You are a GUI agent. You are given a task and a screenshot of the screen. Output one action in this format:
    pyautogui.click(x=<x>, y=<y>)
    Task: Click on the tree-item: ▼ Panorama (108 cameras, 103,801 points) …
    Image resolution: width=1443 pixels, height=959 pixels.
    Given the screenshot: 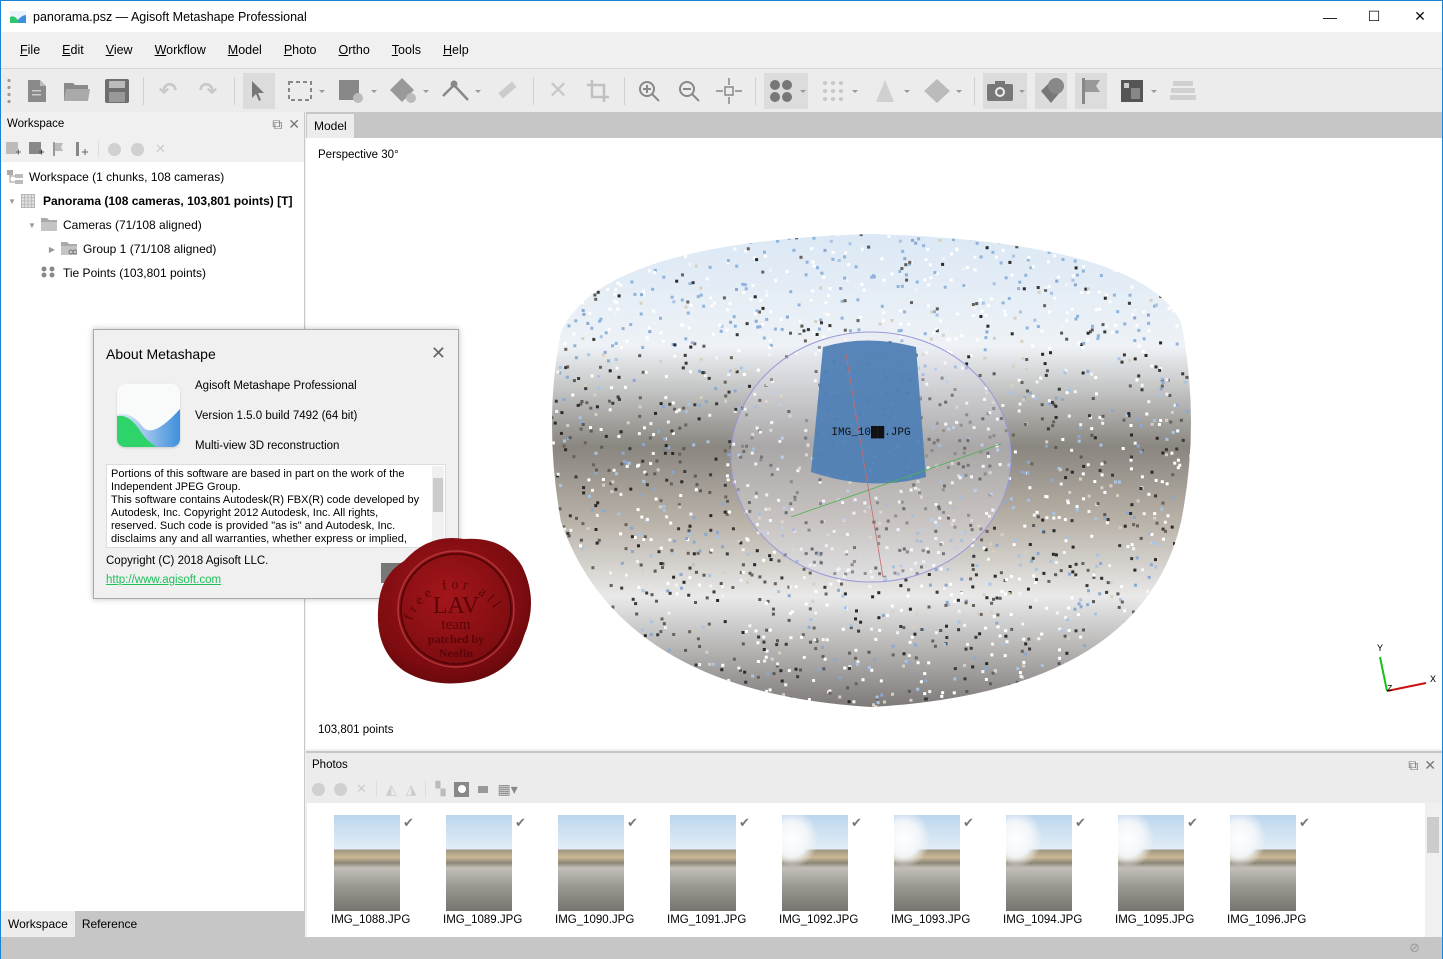 What is the action you would take?
    pyautogui.click(x=152, y=201)
    